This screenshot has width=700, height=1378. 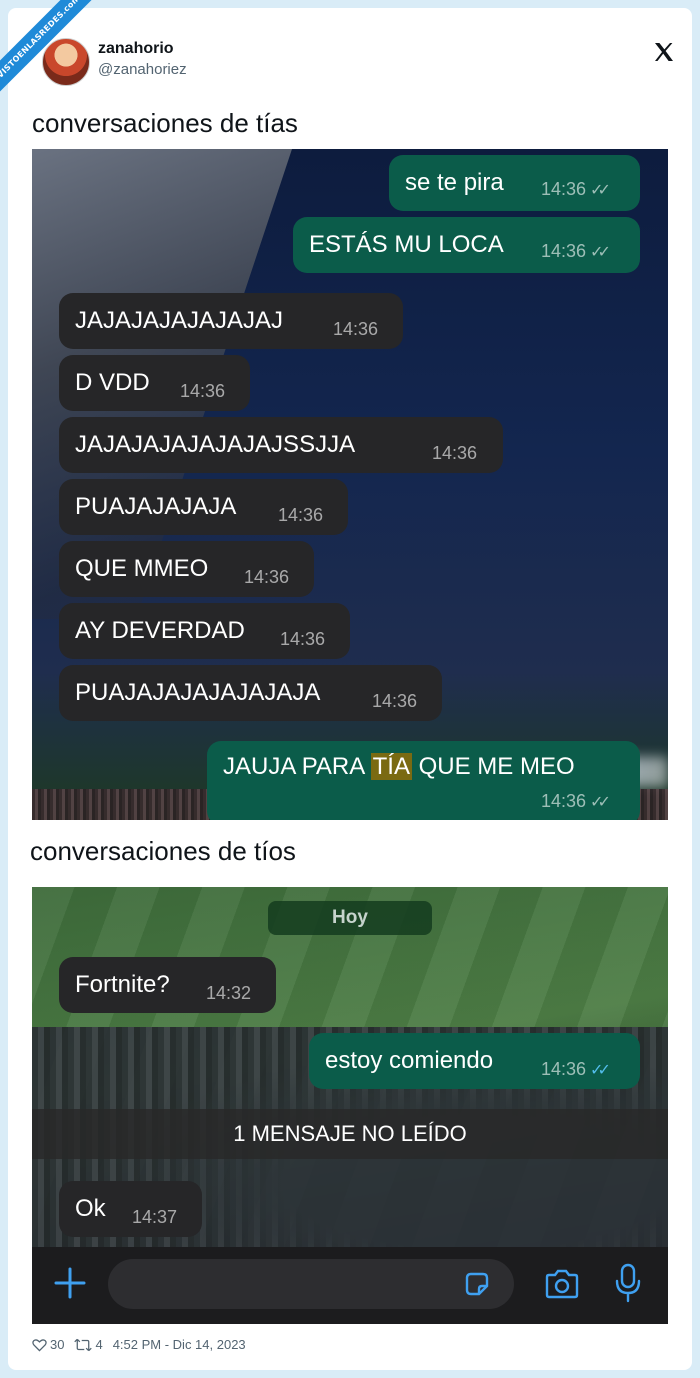 I want to click on like-stat: 30, so click(x=48, y=1344).